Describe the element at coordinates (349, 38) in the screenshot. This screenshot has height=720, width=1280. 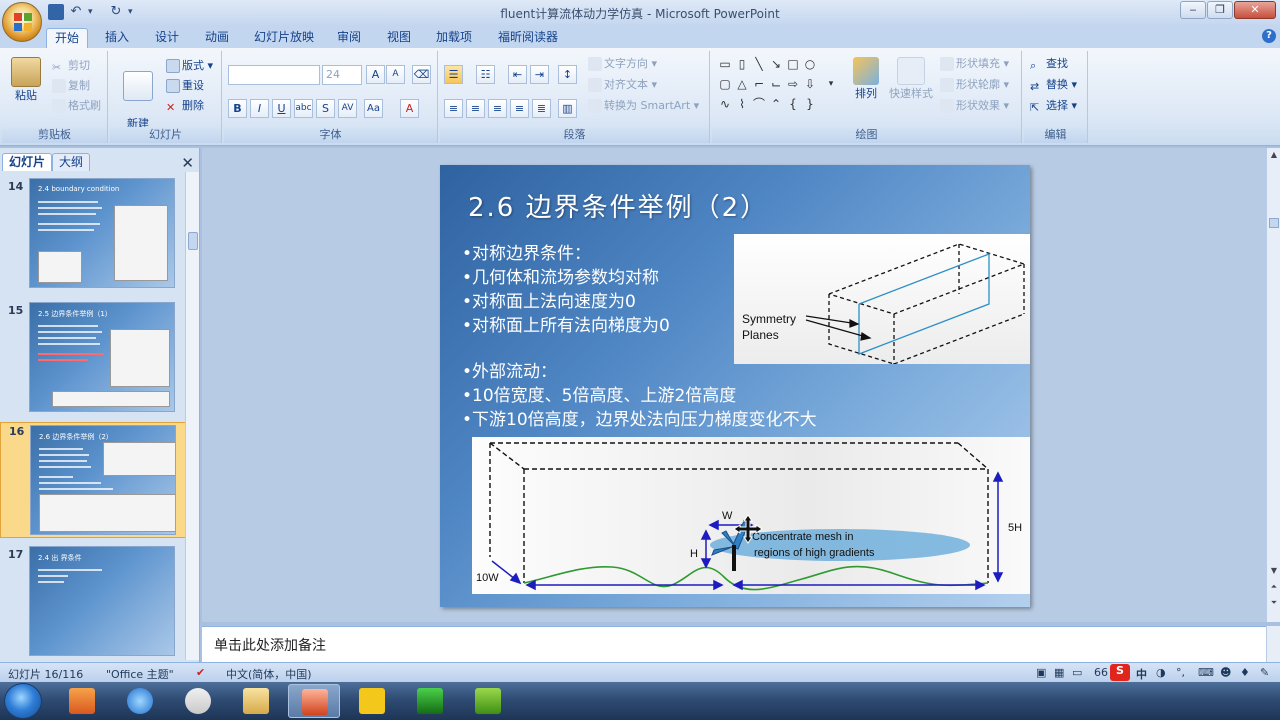
I see `tab-review: 审阅` at that location.